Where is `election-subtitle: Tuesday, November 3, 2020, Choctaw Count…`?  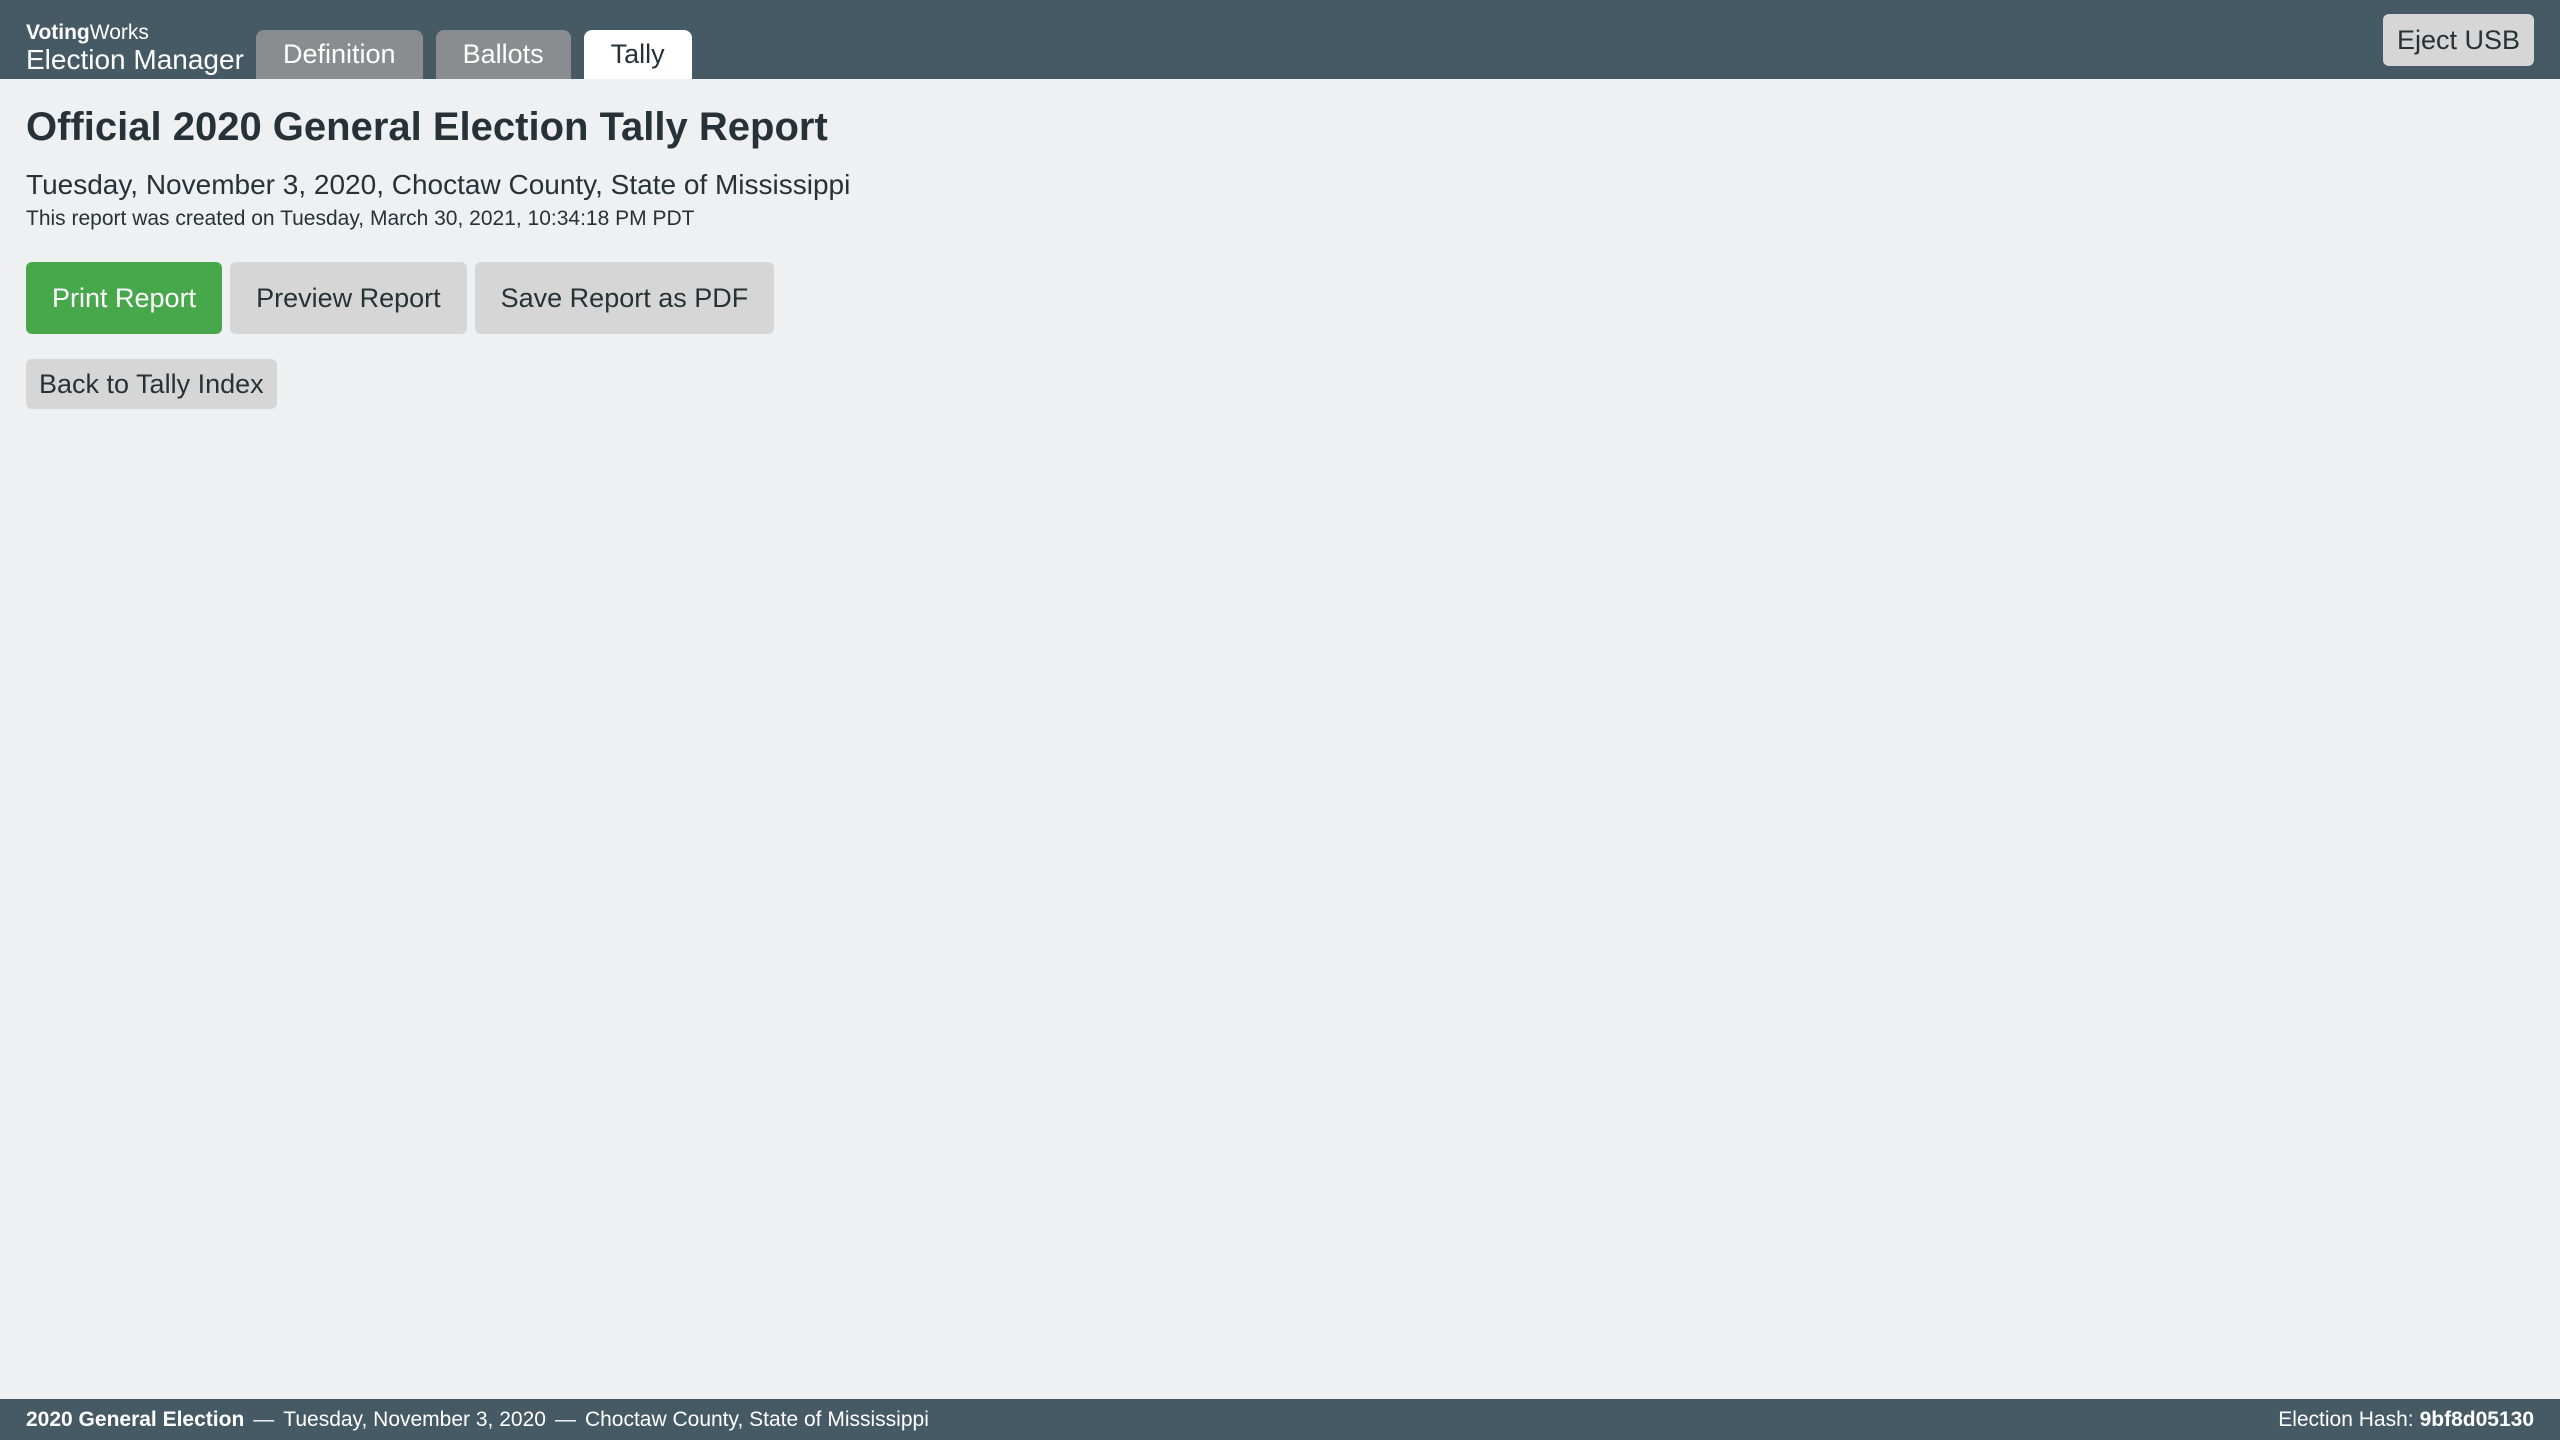 election-subtitle: Tuesday, November 3, 2020, Choctaw Count… is located at coordinates (438, 184).